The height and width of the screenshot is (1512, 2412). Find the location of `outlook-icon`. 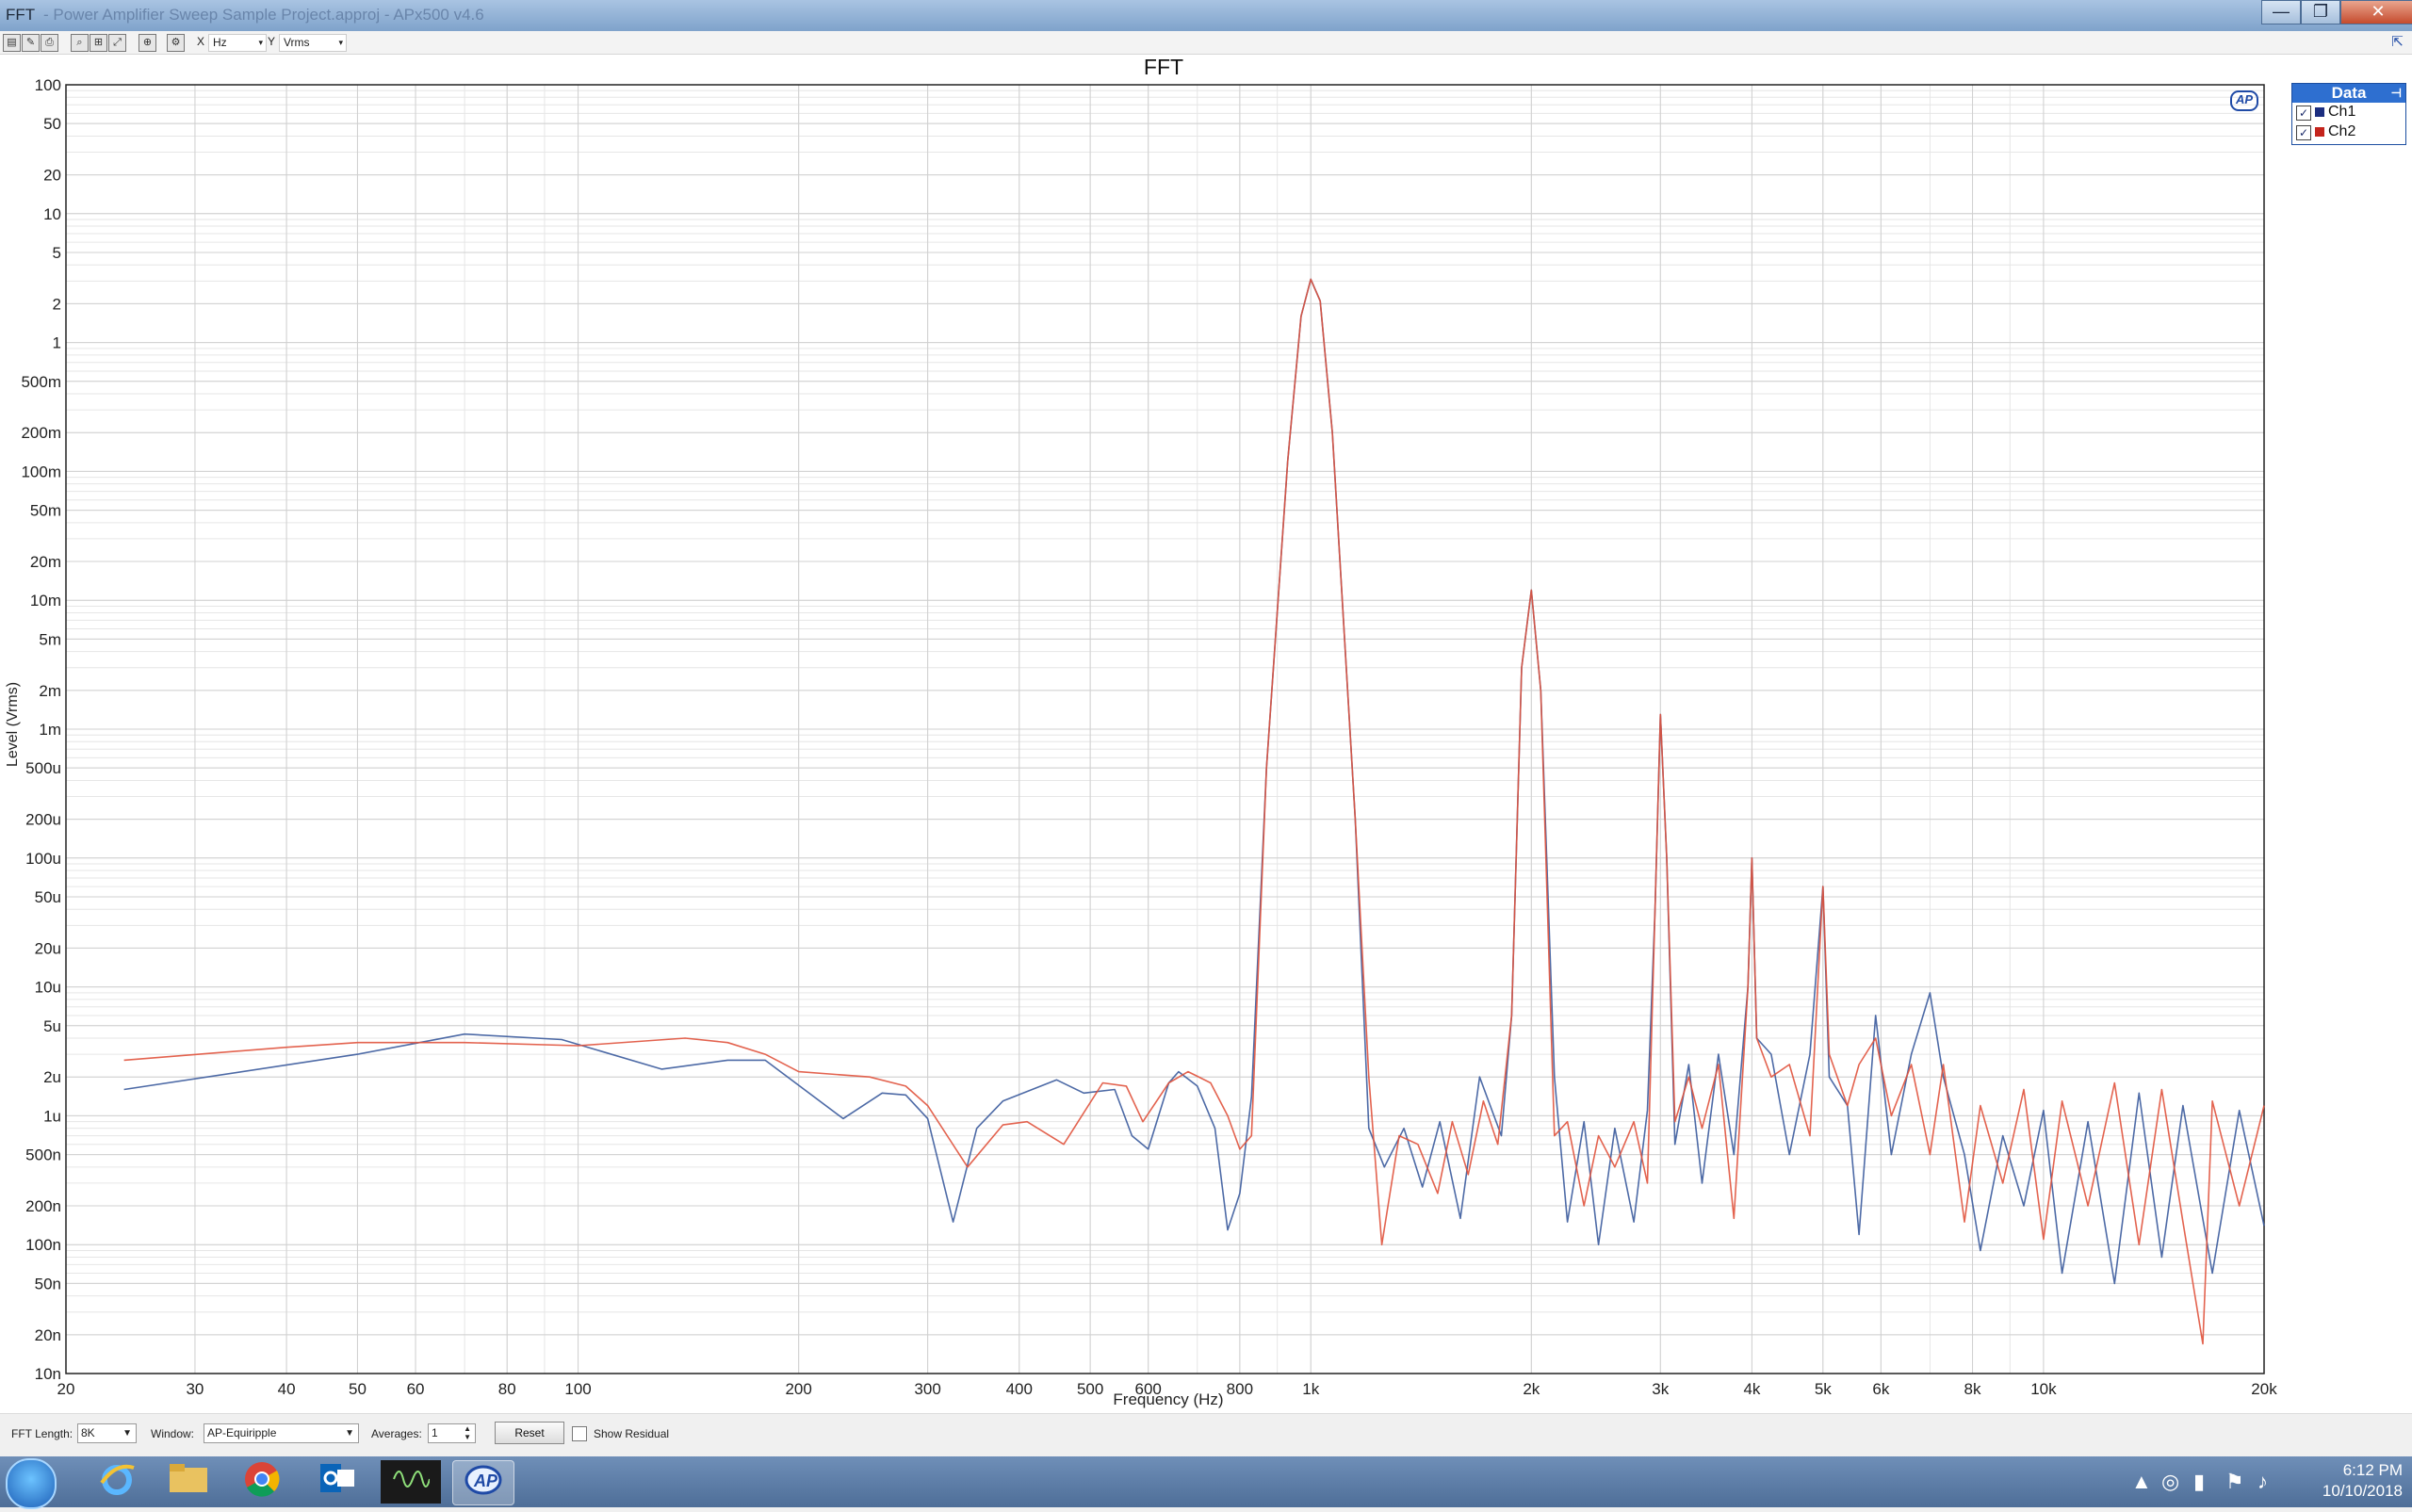

outlook-icon is located at coordinates (337, 1482).